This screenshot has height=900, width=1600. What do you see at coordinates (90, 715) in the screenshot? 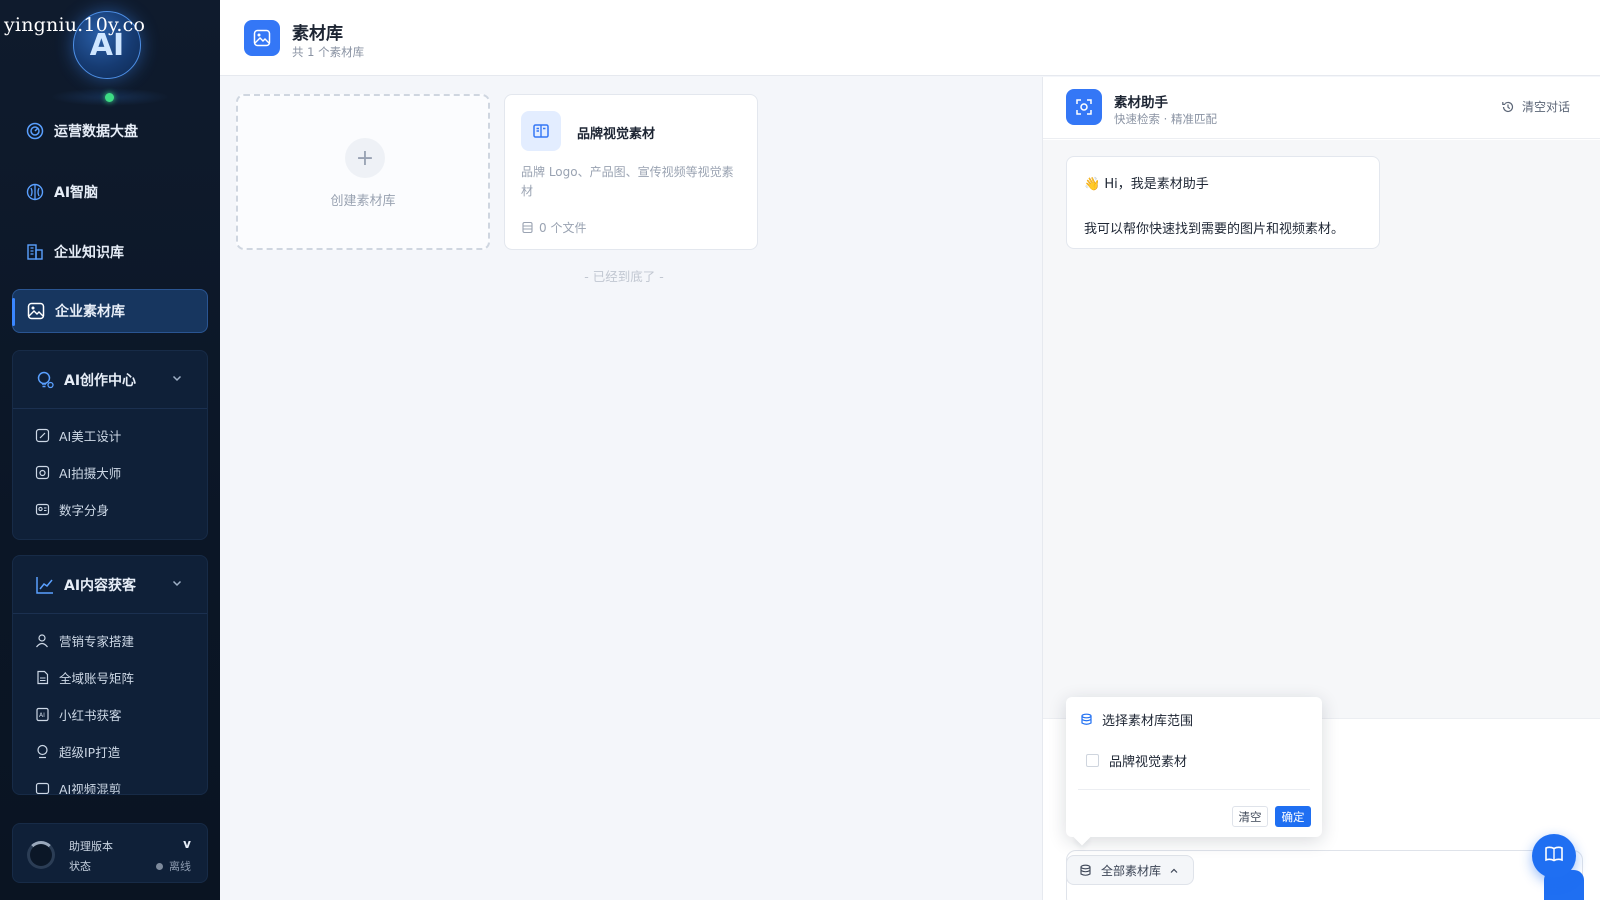
I see `sub-item-label: 小红书获客` at bounding box center [90, 715].